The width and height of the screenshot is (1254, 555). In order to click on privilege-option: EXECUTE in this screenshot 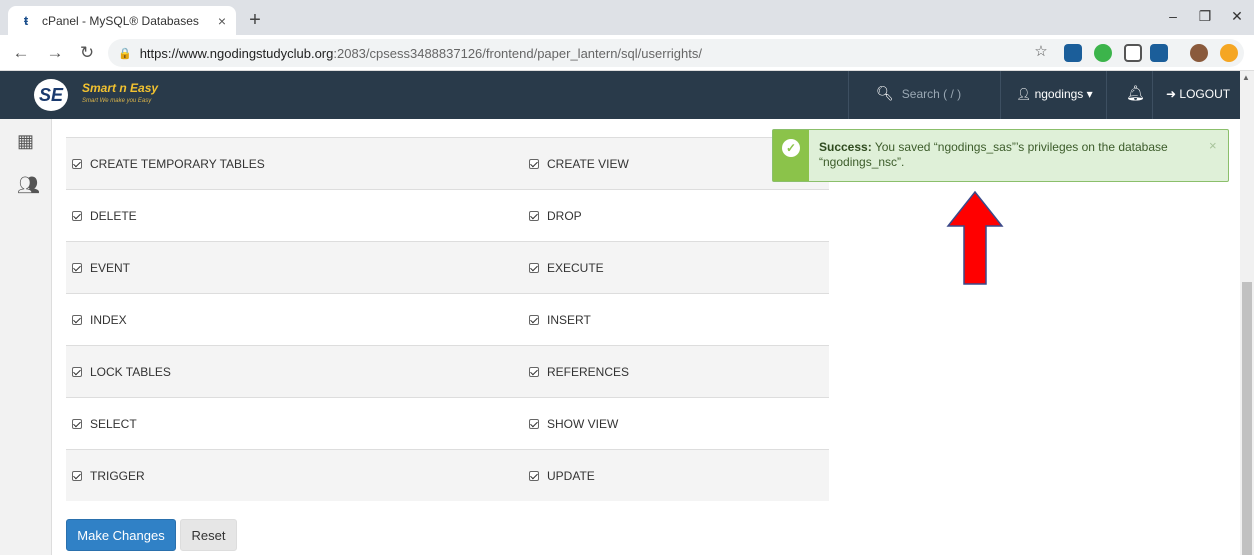, I will do `click(566, 268)`.